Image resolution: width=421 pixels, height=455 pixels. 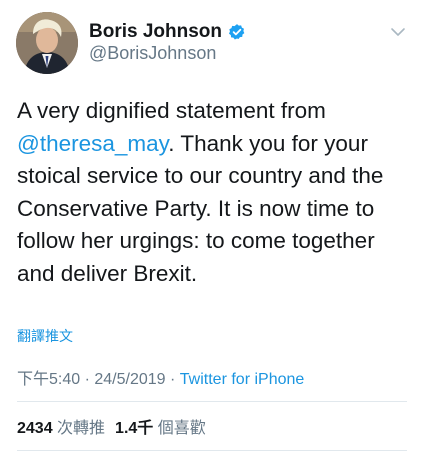 What do you see at coordinates (48, 379) in the screenshot?
I see `tweet-time: 下午5:40` at bounding box center [48, 379].